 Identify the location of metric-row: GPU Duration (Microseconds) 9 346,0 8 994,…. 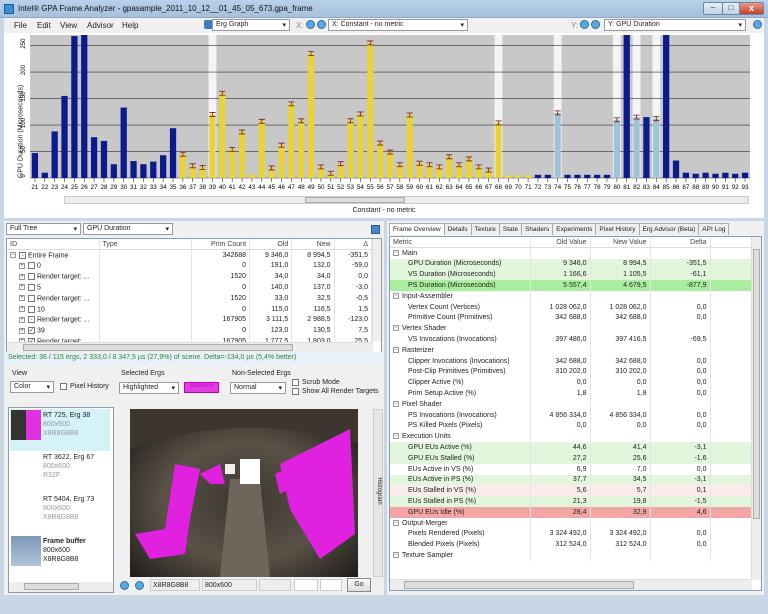
(571, 264).